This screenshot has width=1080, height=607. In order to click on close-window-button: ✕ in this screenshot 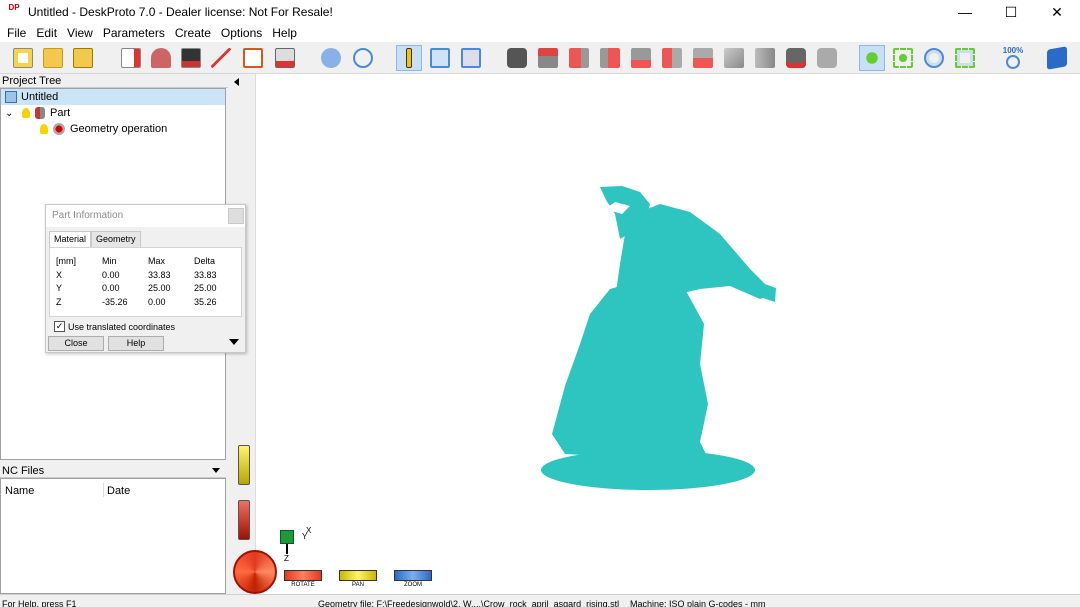, I will do `click(1057, 12)`.